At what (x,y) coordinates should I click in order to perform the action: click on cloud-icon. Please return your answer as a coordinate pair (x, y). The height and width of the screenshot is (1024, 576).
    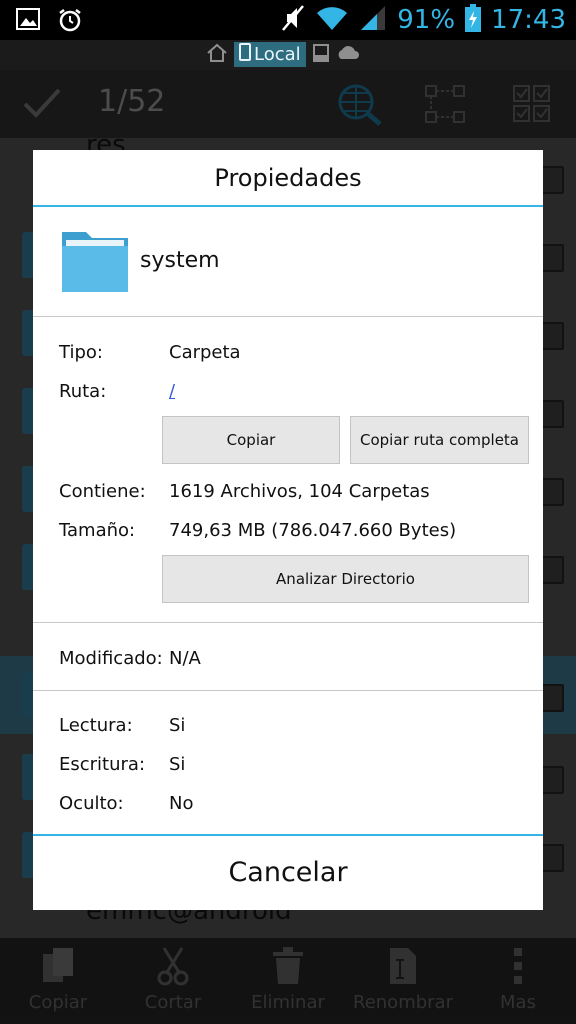
    Looking at the image, I should click on (348, 55).